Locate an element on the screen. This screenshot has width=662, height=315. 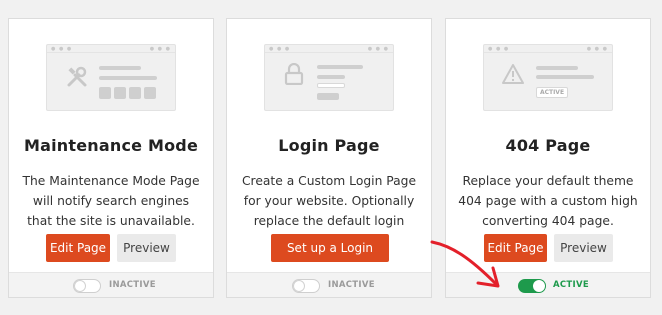
card-title: 404 Page is located at coordinates (548, 145).